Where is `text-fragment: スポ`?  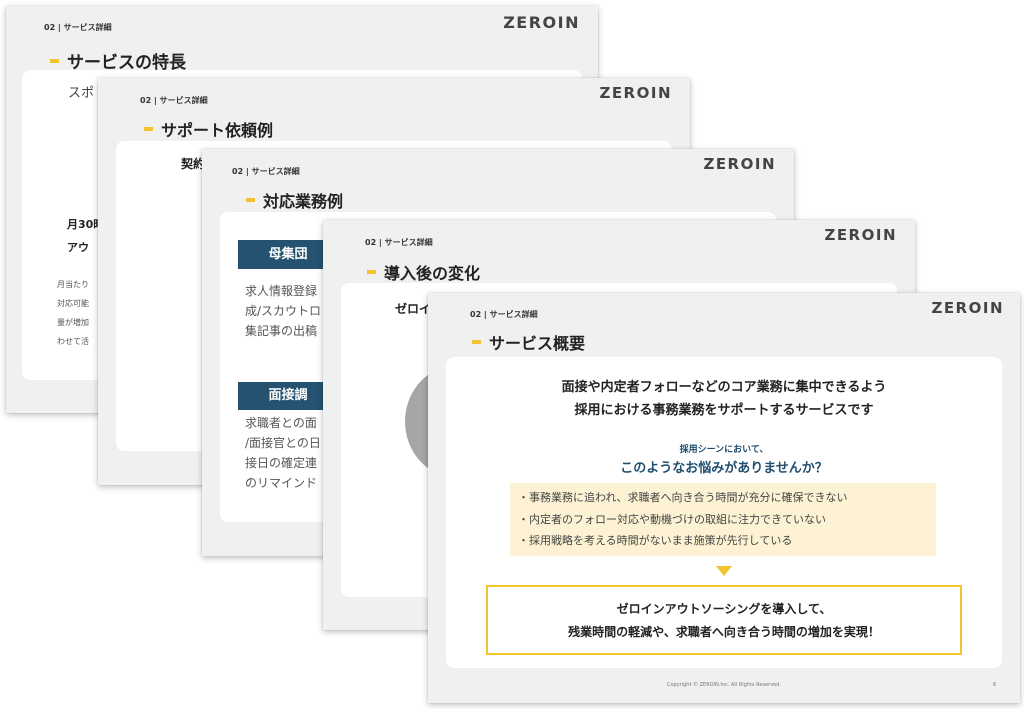 text-fragment: スポ is located at coordinates (81, 93).